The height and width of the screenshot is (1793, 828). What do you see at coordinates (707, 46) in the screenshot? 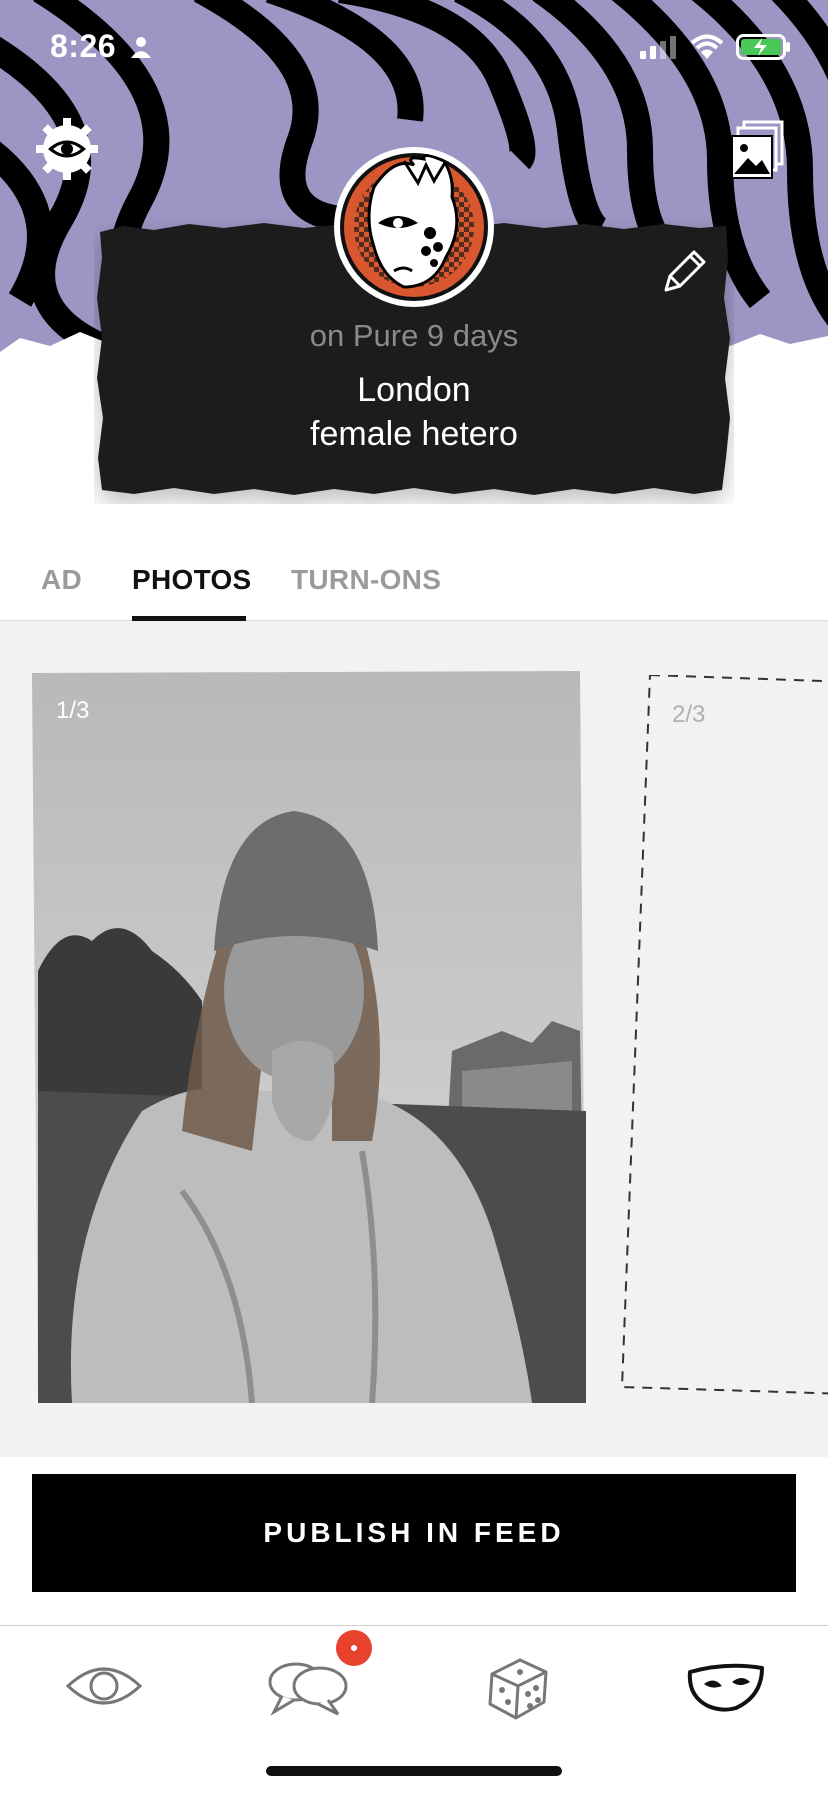
I see `wifi-icon` at bounding box center [707, 46].